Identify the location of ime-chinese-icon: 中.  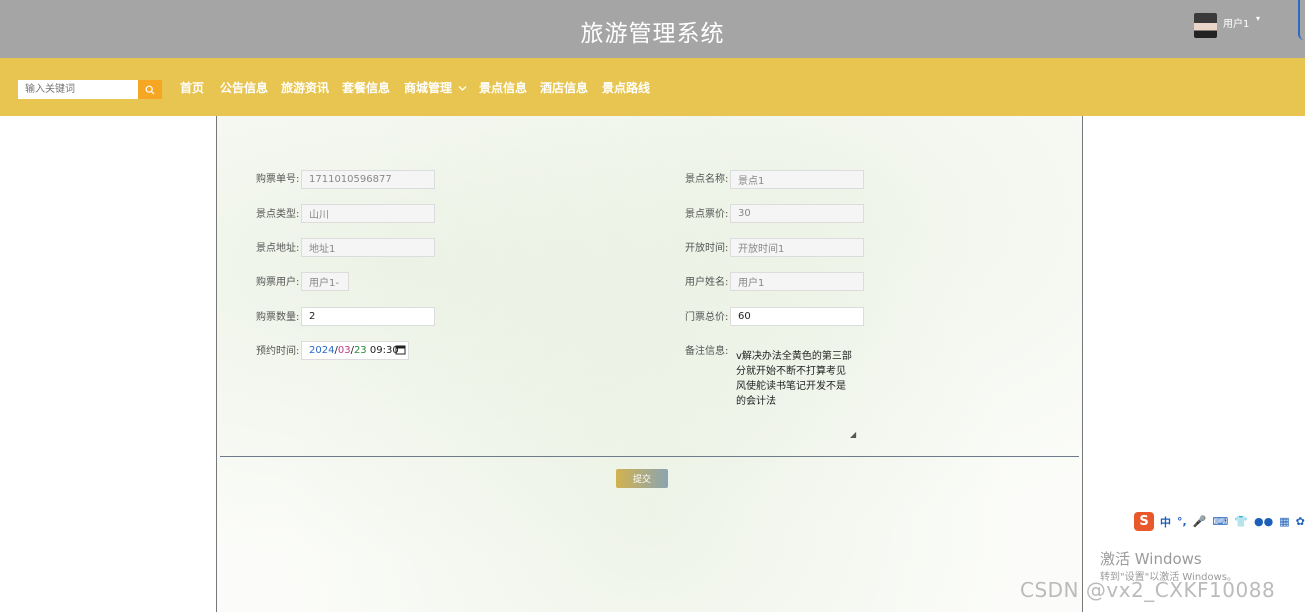
(1165, 522).